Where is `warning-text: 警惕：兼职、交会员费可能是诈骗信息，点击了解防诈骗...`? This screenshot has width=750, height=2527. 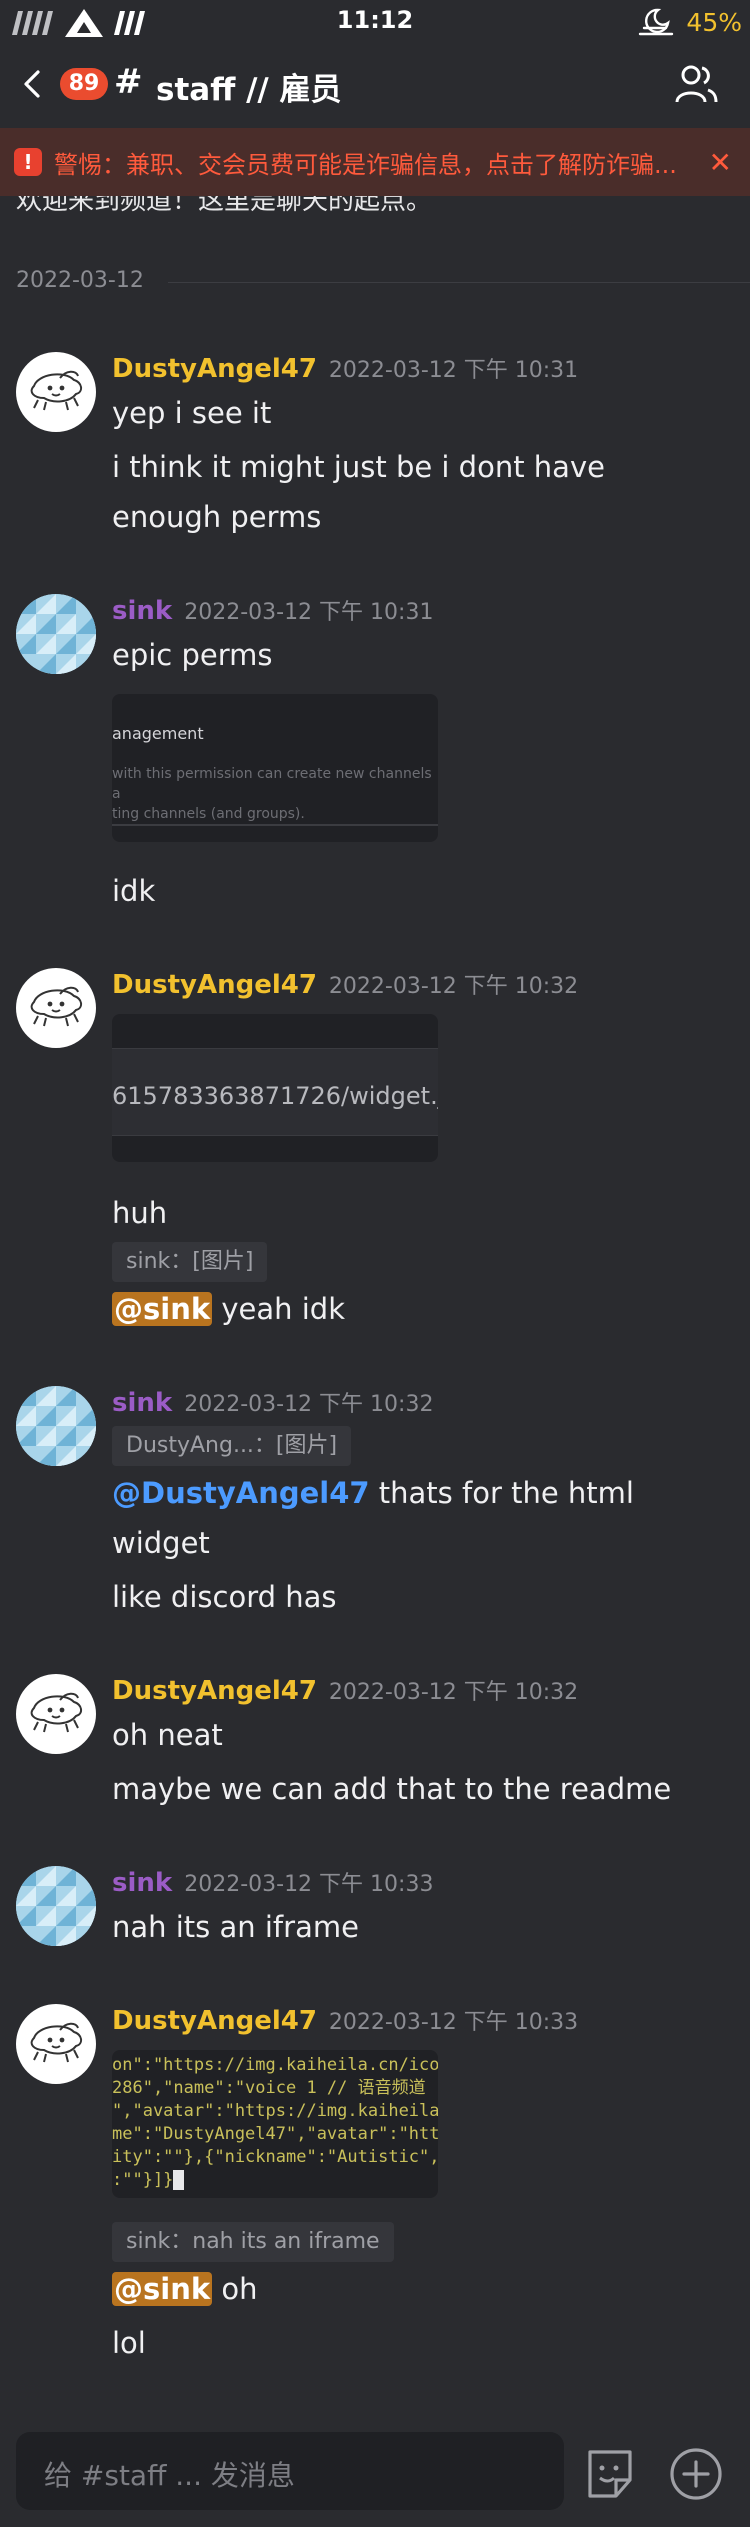
warning-text: 警惕：兼职、交会员费可能是诈骗信息，点击了解防诈骗... is located at coordinates (365, 164).